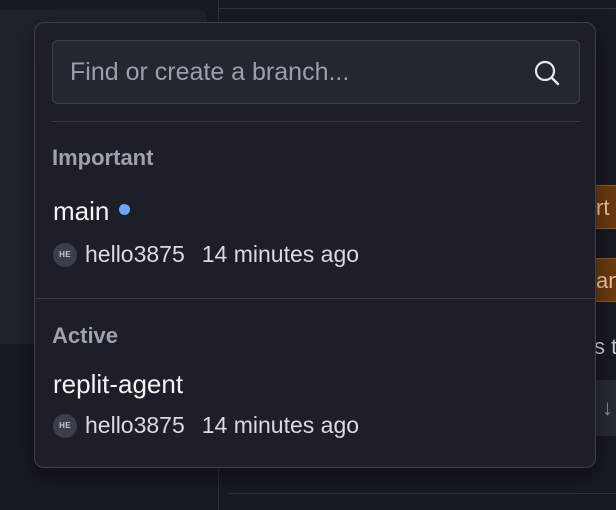 This screenshot has width=616, height=510. Describe the element at coordinates (604, 280) in the screenshot. I see `background-orange-button: an` at that location.